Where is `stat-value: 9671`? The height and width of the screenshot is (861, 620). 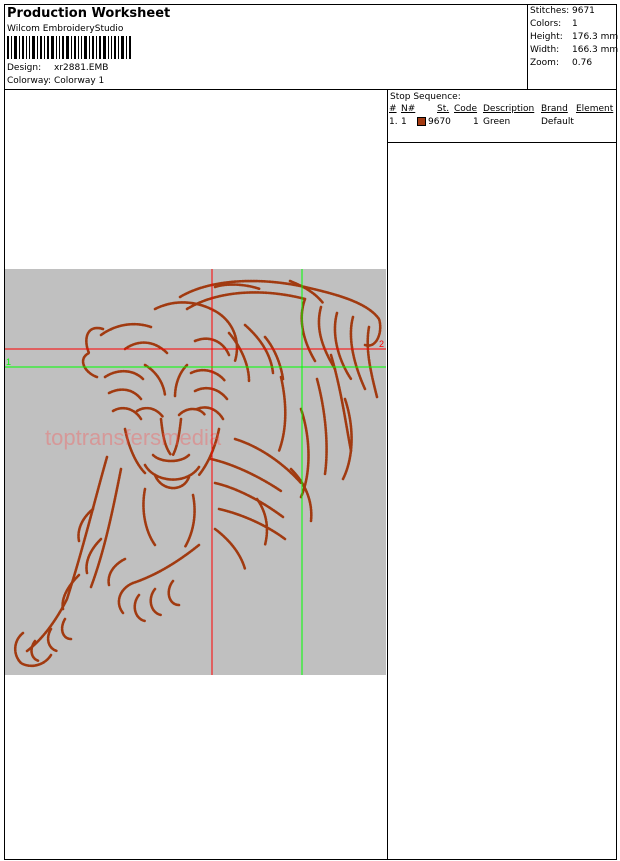
stat-value: 9671 is located at coordinates (583, 11).